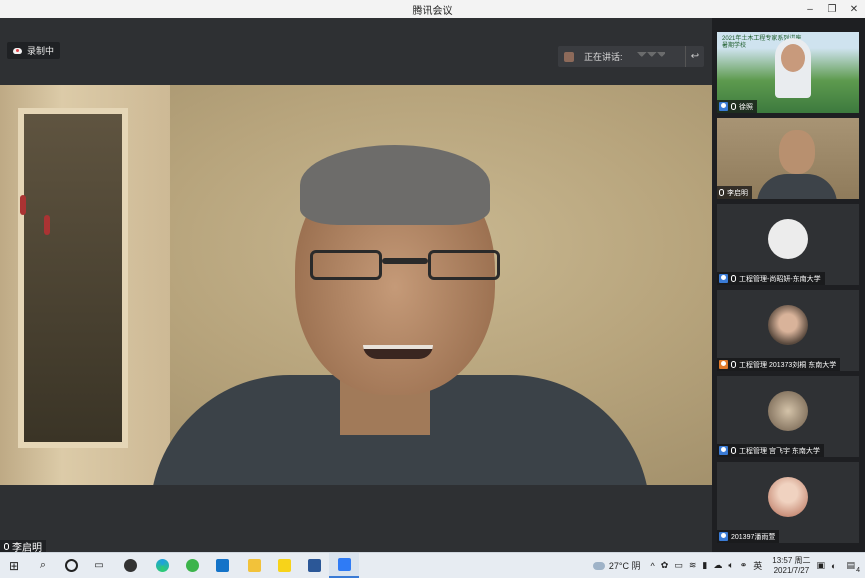 The height and width of the screenshot is (578, 865). I want to click on taskbar-app-active, so click(344, 565).